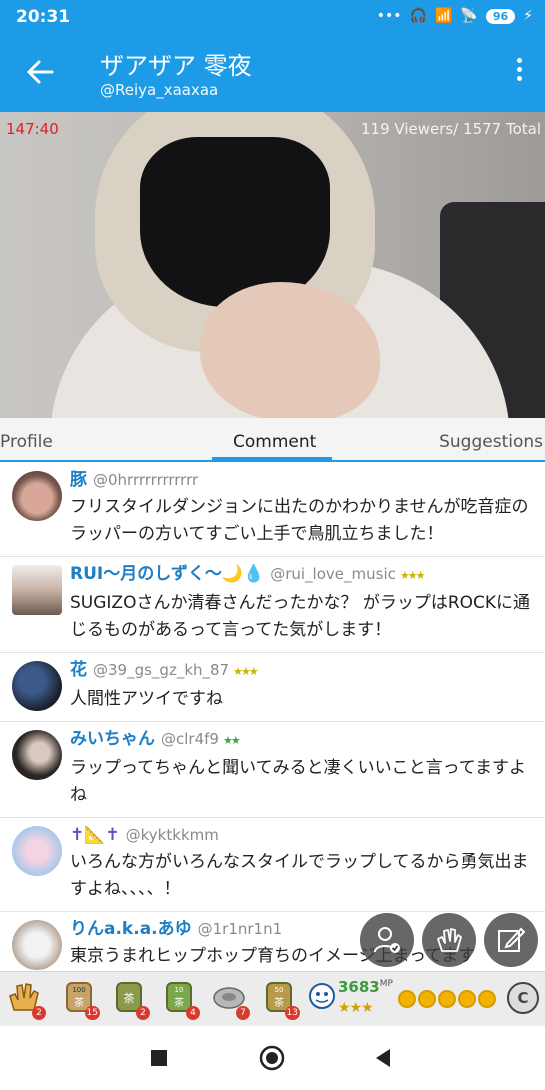 This screenshot has width=545, height=1090. I want to click on edit-icon, so click(512, 939).